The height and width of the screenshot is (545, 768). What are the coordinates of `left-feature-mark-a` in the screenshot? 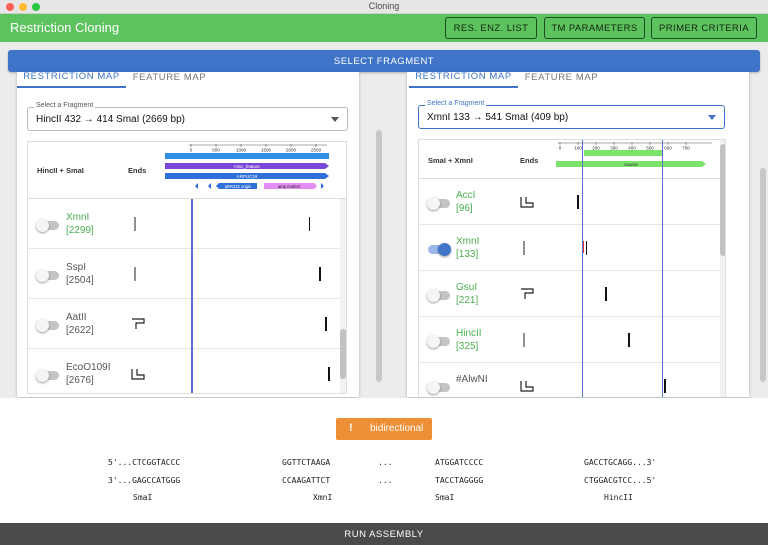 It's located at (196, 186).